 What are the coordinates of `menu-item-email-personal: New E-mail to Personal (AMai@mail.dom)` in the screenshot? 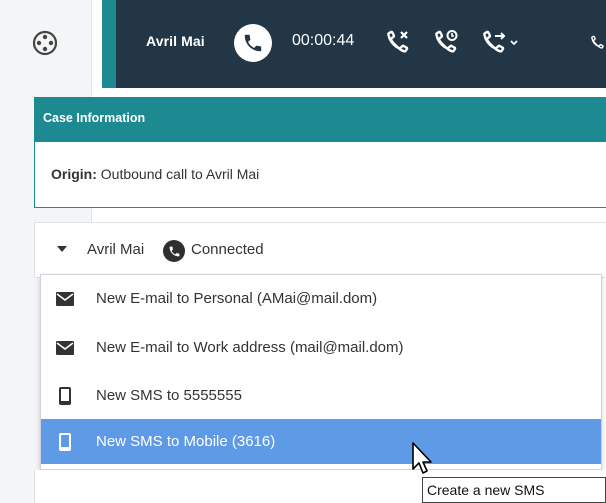 It's located at (321, 298).